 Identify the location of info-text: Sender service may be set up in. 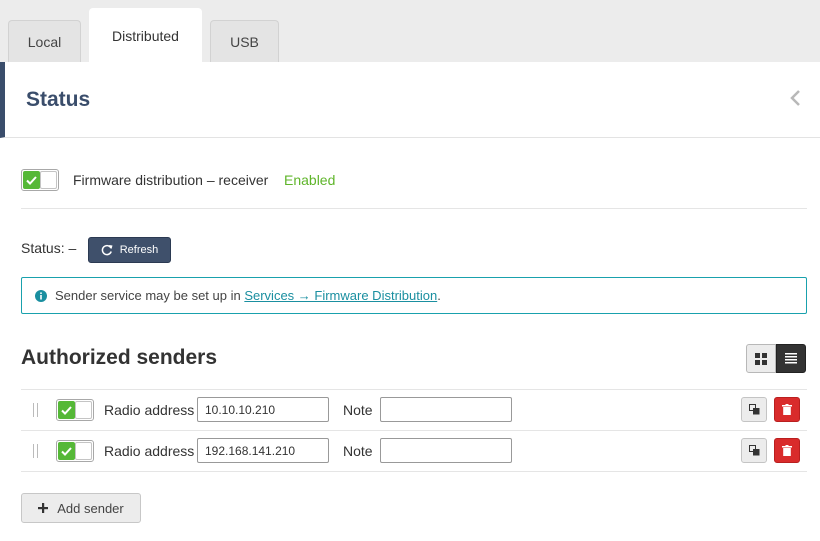
(150, 295).